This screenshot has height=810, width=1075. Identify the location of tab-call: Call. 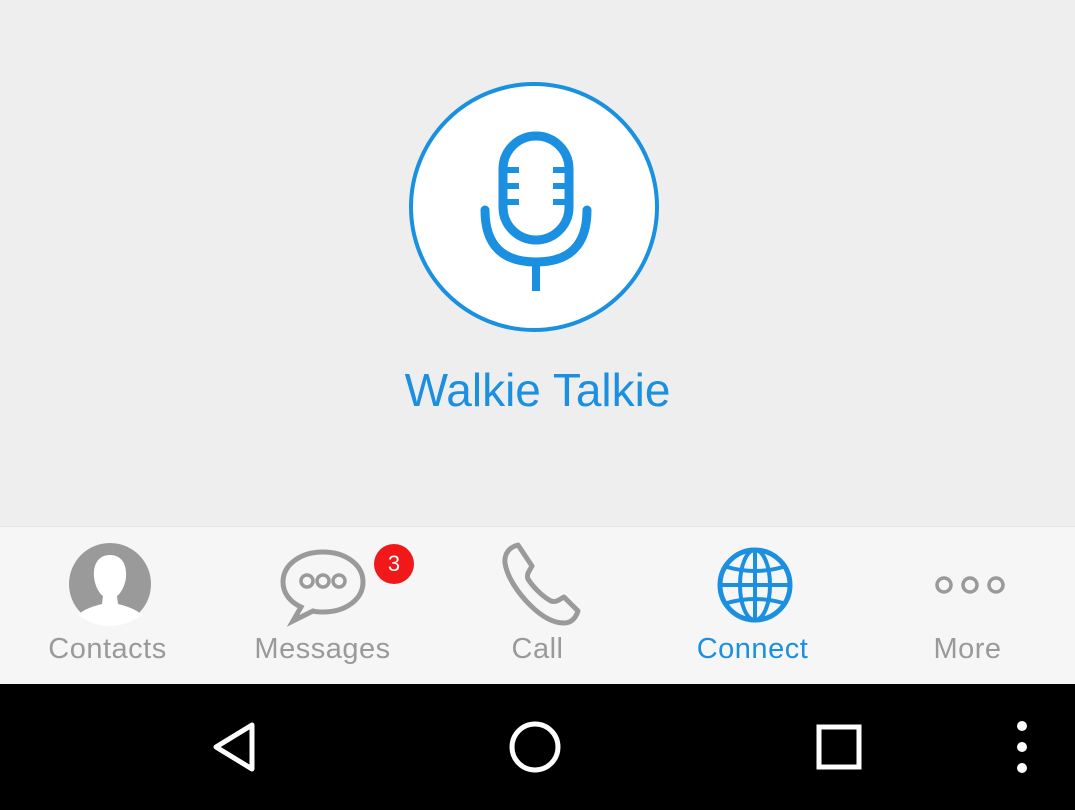
(537, 606).